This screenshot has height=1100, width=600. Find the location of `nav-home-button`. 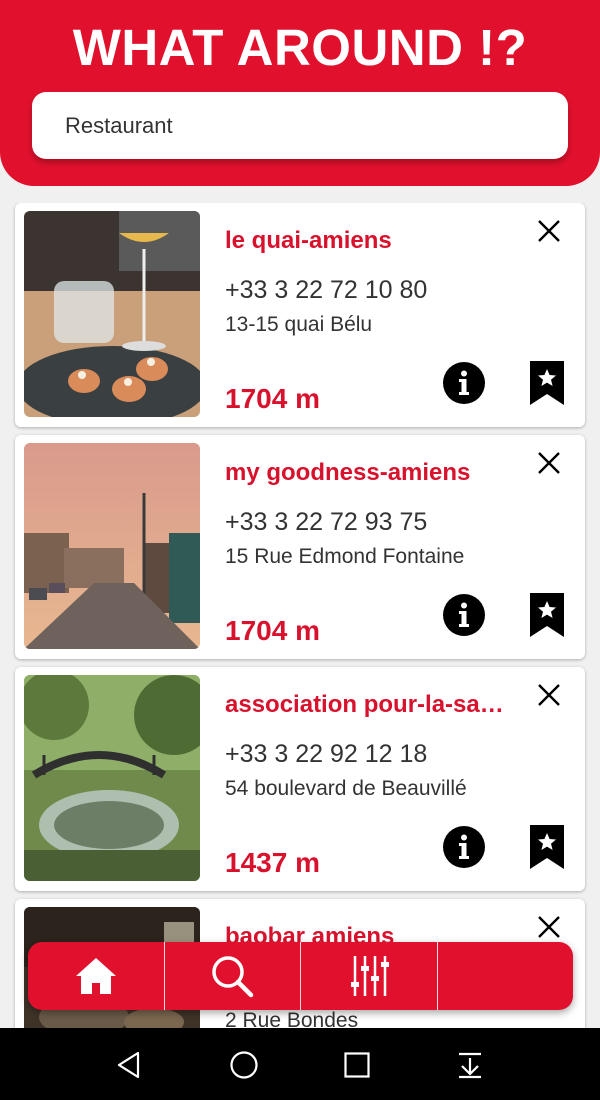

nav-home-button is located at coordinates (96, 976).